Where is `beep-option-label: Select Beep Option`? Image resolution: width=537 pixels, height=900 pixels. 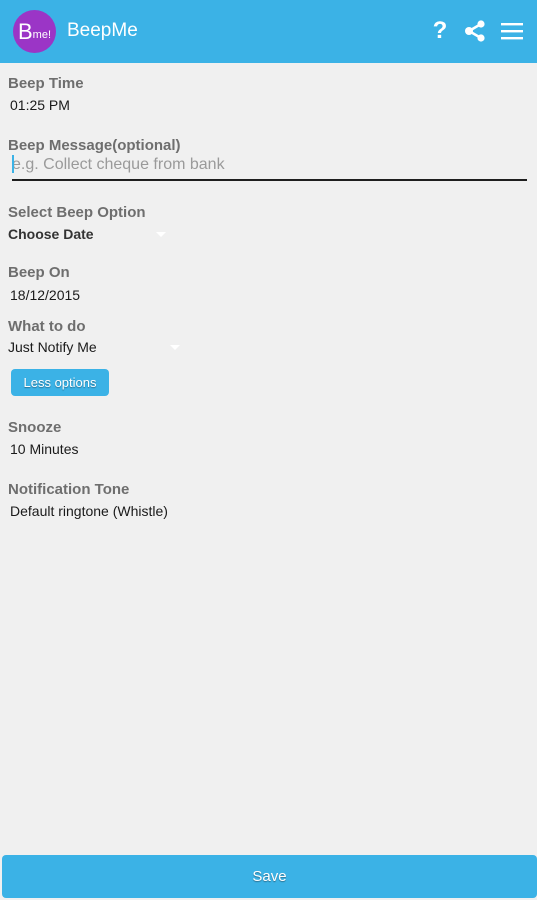 beep-option-label: Select Beep Option is located at coordinates (77, 212).